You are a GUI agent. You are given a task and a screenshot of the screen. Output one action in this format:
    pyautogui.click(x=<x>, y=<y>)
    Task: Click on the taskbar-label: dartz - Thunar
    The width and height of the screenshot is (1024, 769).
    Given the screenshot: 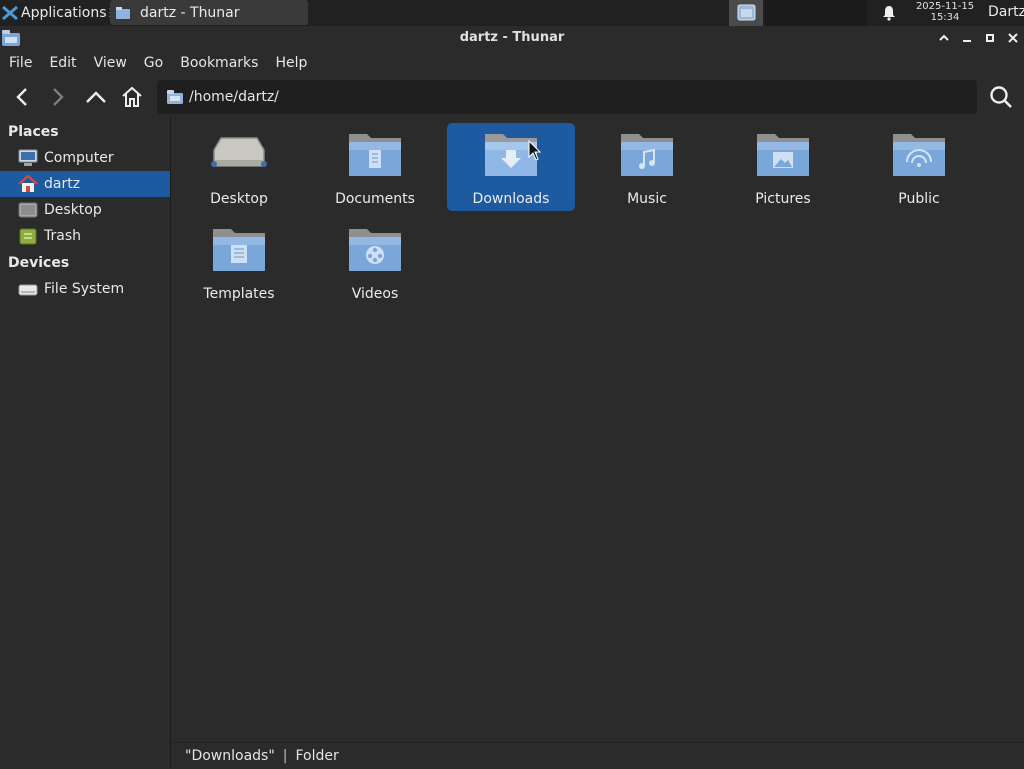 What is the action you would take?
    pyautogui.click(x=190, y=12)
    